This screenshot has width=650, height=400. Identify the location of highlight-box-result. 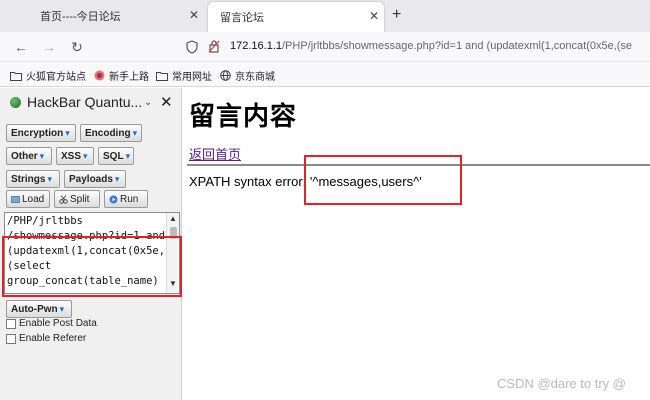
(383, 180).